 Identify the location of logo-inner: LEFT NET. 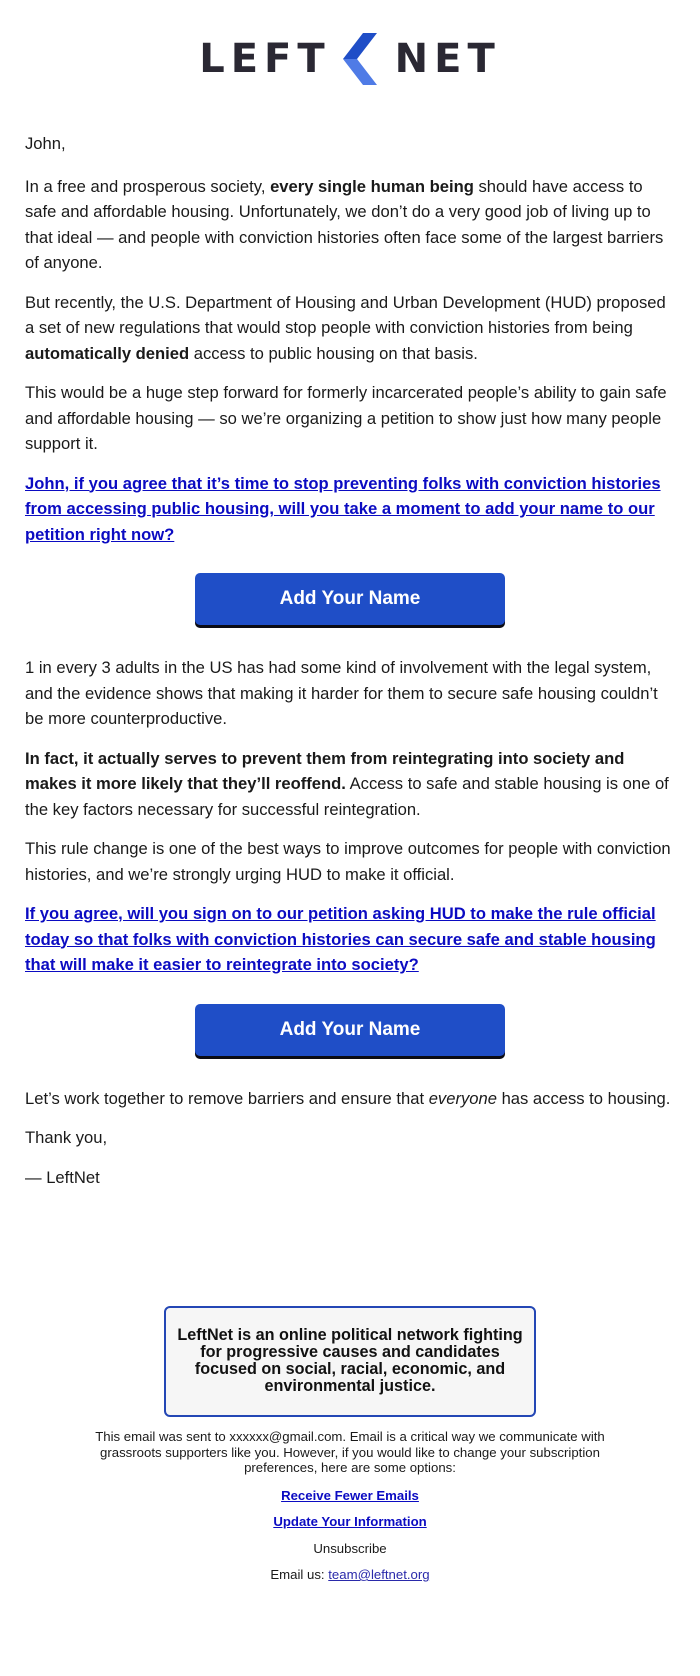
(350, 59).